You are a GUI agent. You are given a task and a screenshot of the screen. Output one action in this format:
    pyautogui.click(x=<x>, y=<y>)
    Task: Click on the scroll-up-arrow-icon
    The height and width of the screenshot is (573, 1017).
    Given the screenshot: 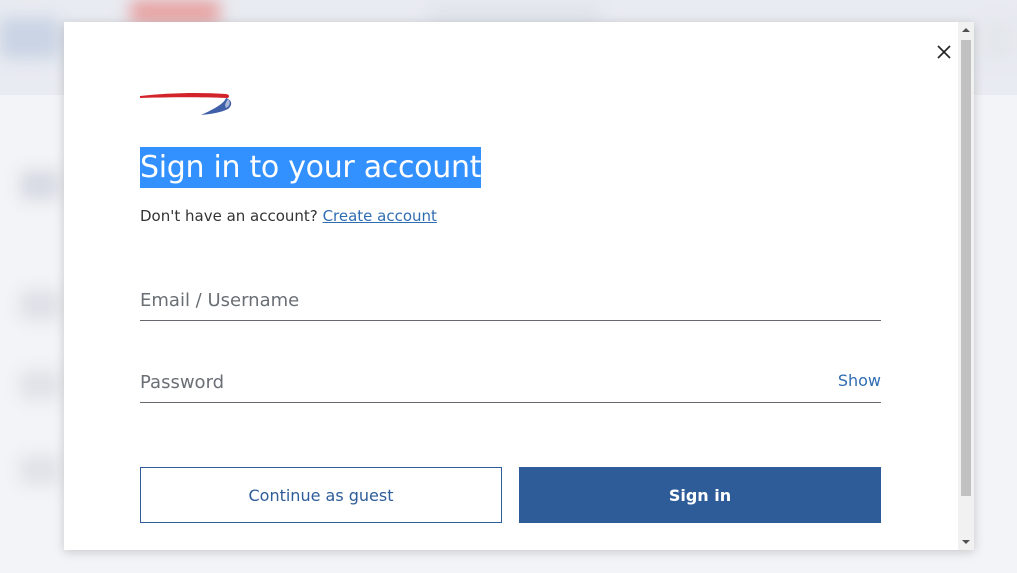 What is the action you would take?
    pyautogui.click(x=966, y=30)
    